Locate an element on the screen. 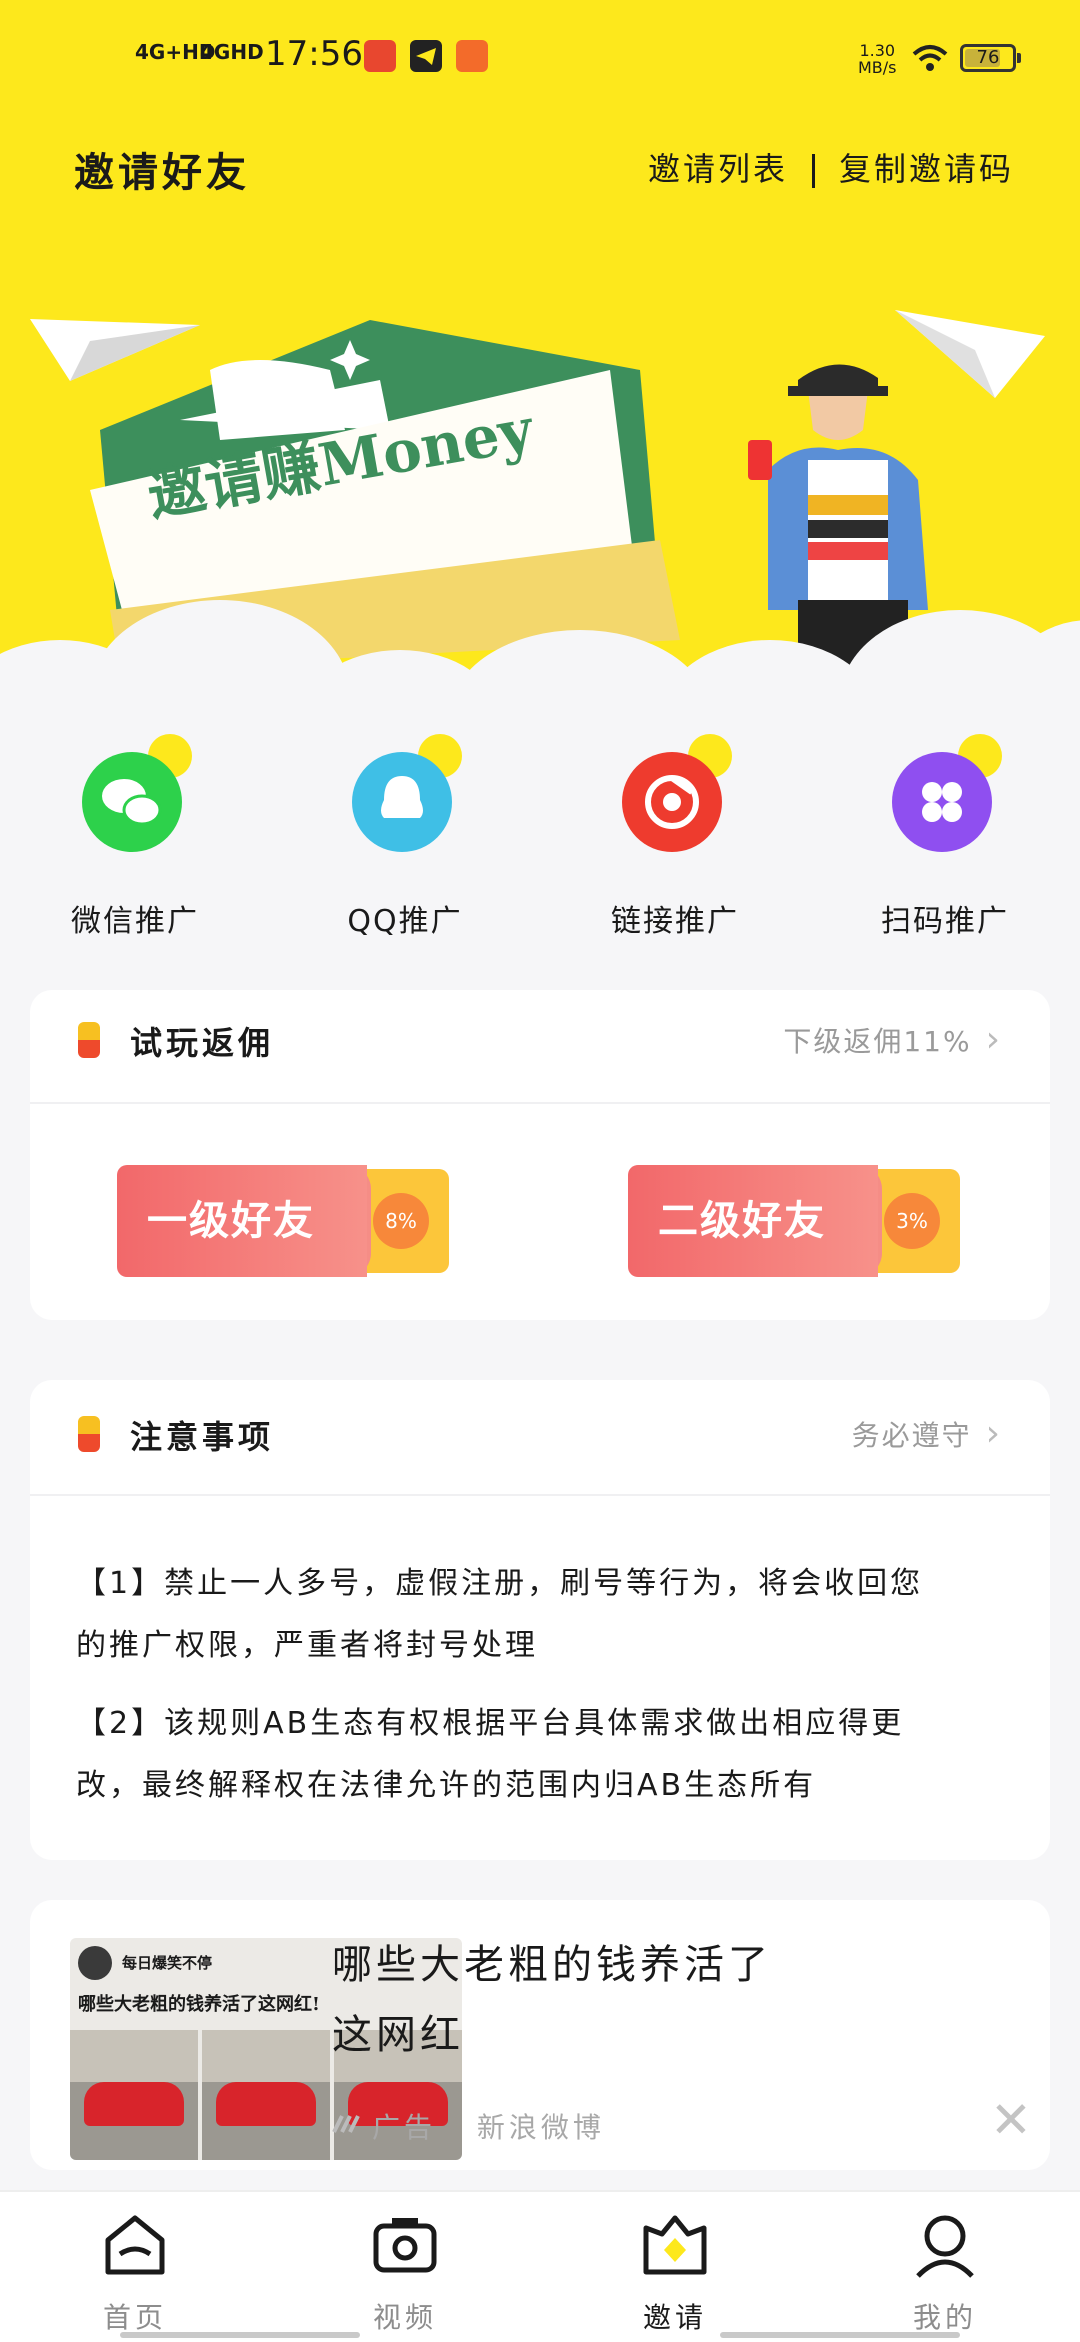  avatar is located at coordinates (95, 1963).